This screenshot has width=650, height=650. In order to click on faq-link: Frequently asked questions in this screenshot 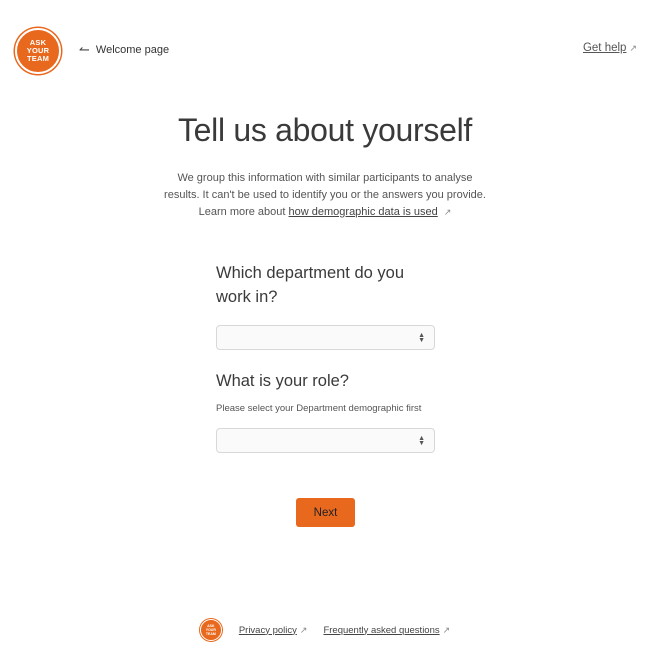, I will do `click(381, 630)`.